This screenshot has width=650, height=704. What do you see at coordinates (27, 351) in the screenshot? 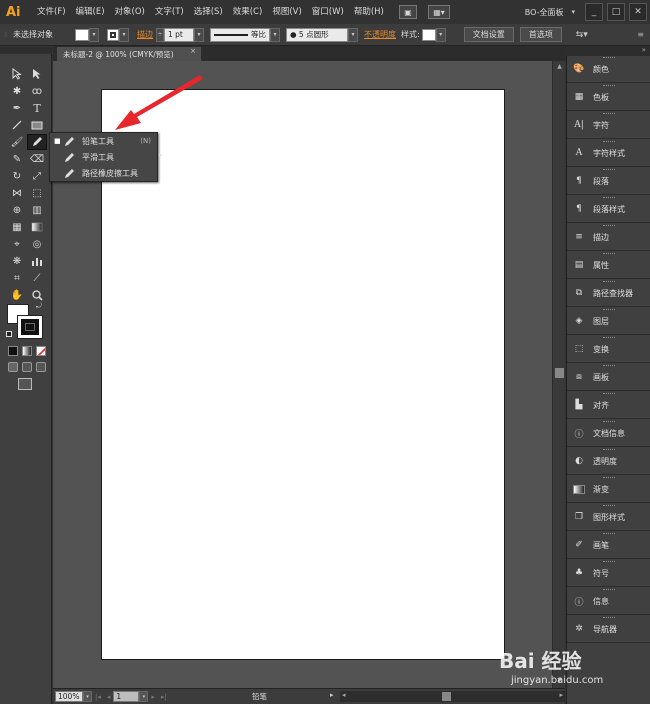
I see `gradient-mode-icon` at bounding box center [27, 351].